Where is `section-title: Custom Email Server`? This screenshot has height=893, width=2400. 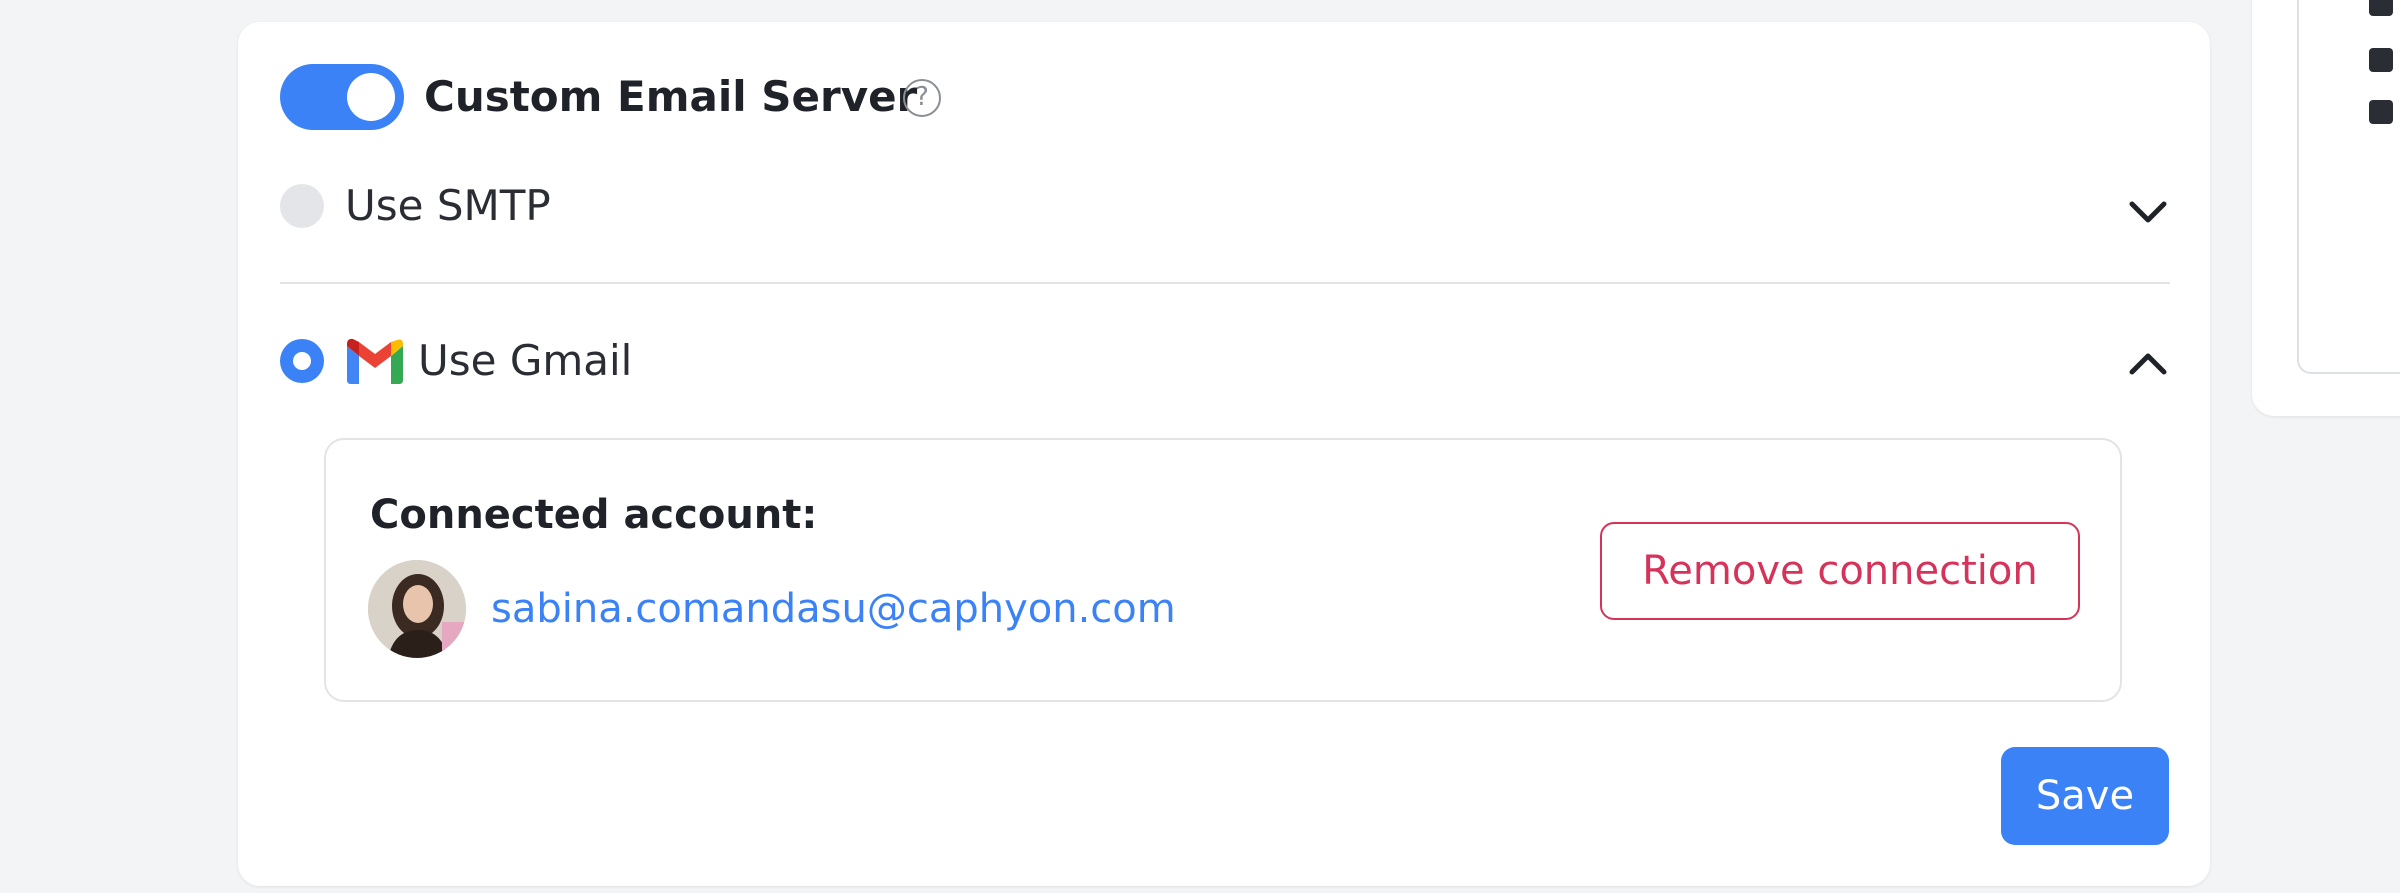 section-title: Custom Email Server is located at coordinates (671, 96).